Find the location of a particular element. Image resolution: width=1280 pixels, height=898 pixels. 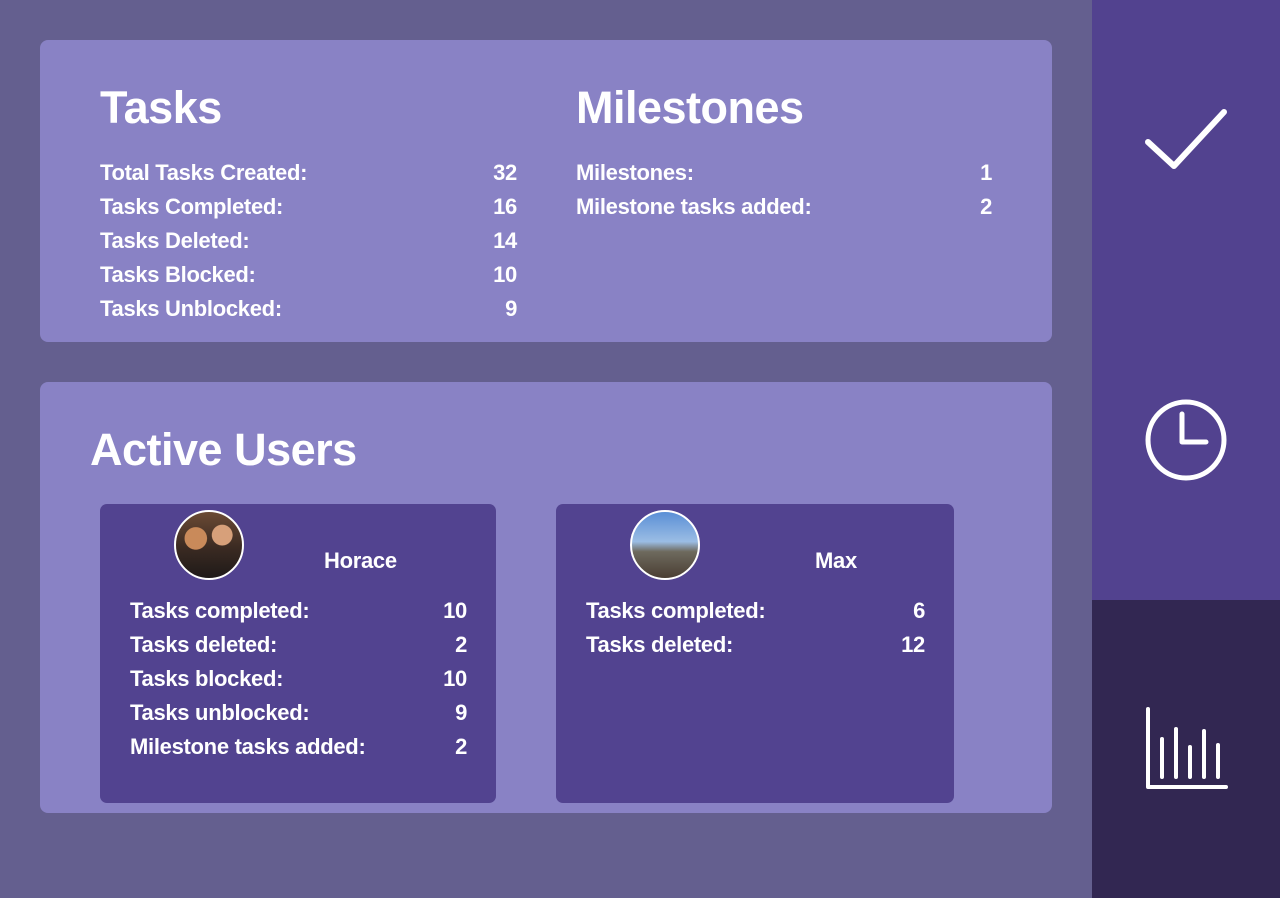

tasks-title: Tasks is located at coordinates (161, 107).